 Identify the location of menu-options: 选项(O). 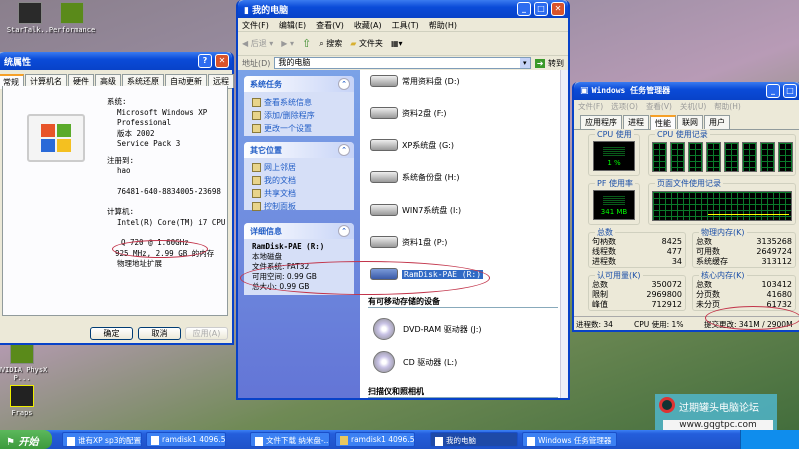
(624, 106).